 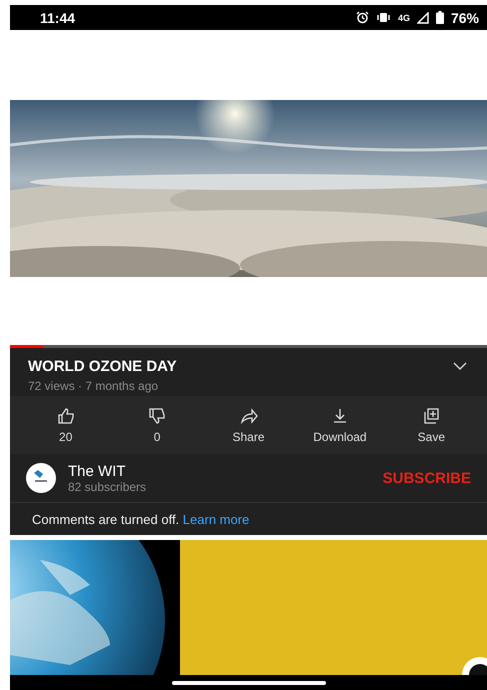 I want to click on vibrate-icon, so click(x=383, y=17).